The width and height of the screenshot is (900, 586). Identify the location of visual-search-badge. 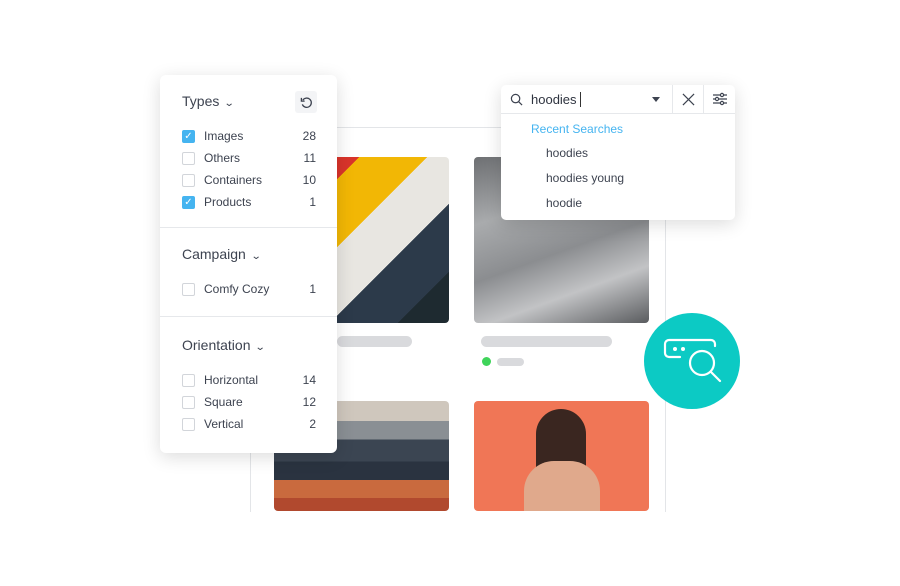
(692, 361).